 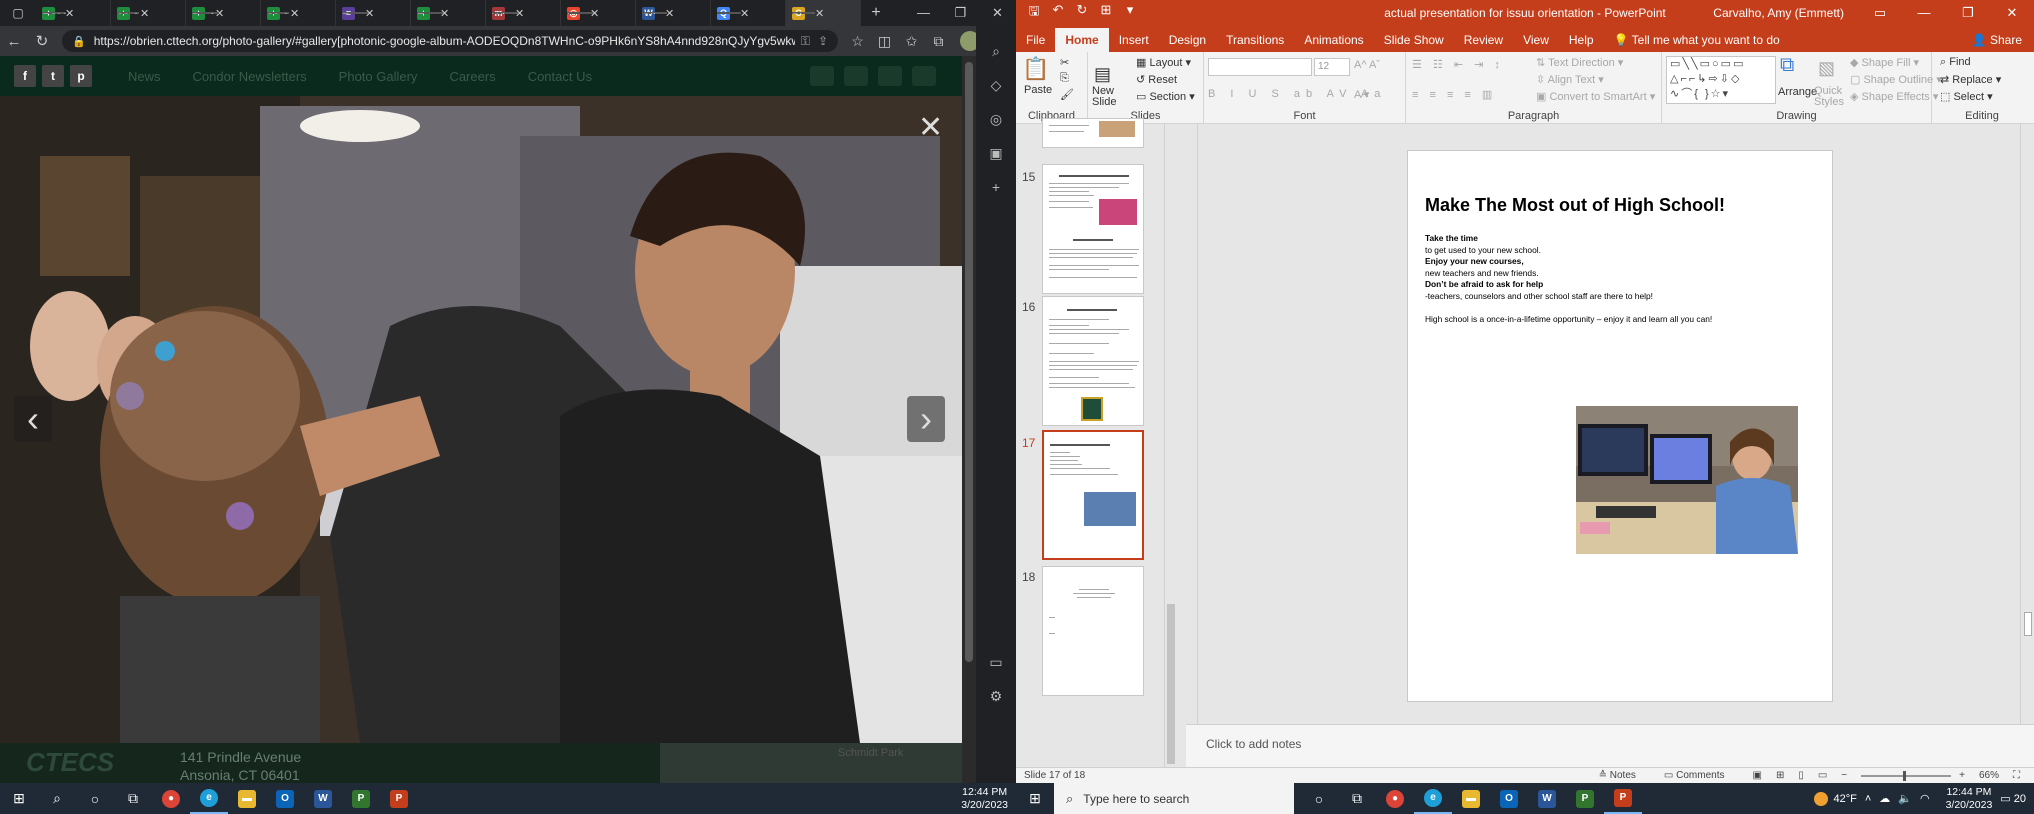 I want to click on split-screen-icon: ◫, so click(x=884, y=41).